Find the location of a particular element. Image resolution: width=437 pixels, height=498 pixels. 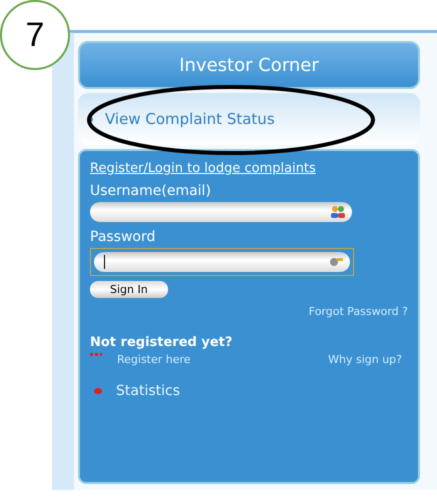

panel-title: Investor Corner is located at coordinates (249, 65).